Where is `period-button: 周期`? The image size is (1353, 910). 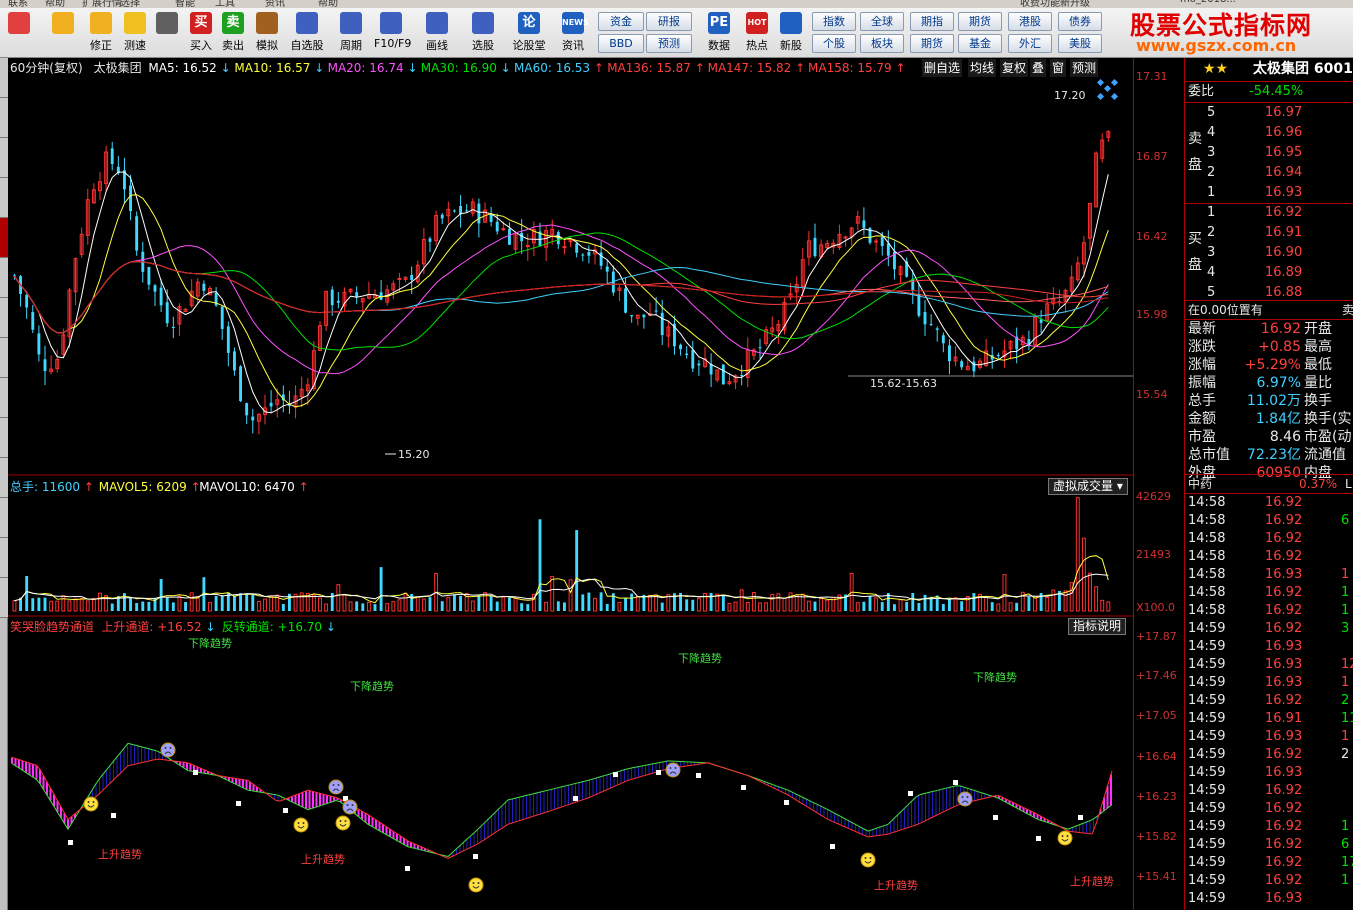 period-button: 周期 is located at coordinates (351, 33).